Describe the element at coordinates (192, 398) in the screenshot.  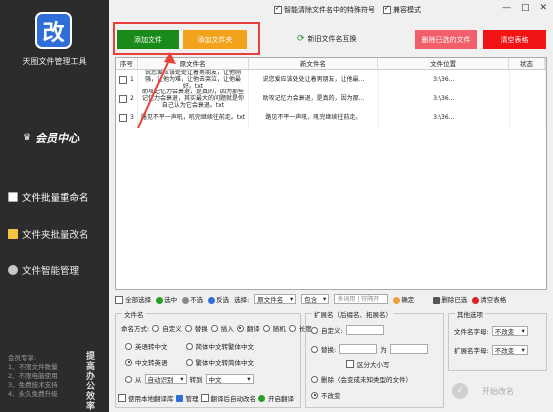
I see `manage-button: 管理` at that location.